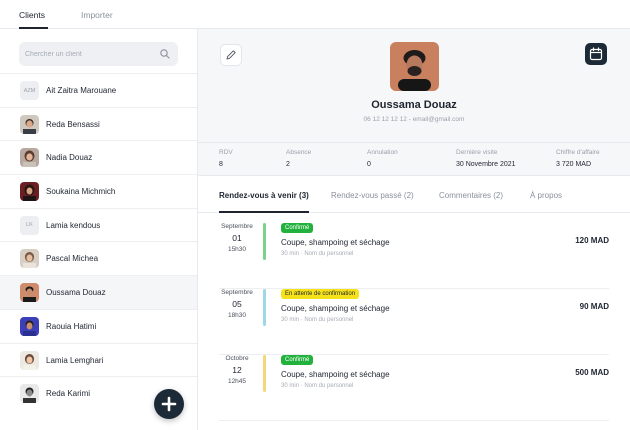  I want to click on appointment-day: 05, so click(237, 304).